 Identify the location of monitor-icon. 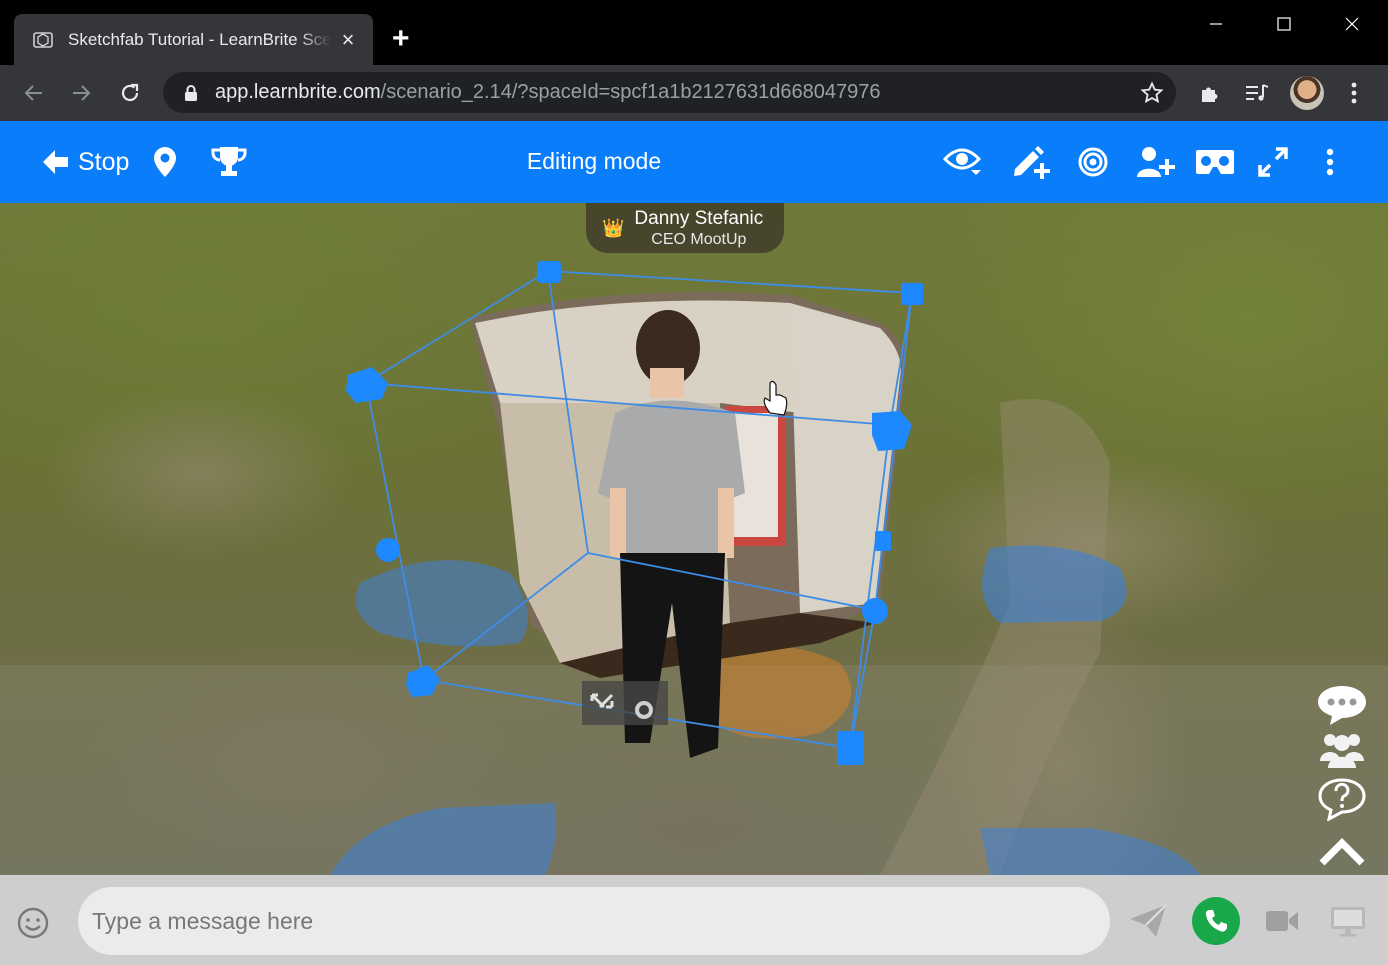
(1348, 922).